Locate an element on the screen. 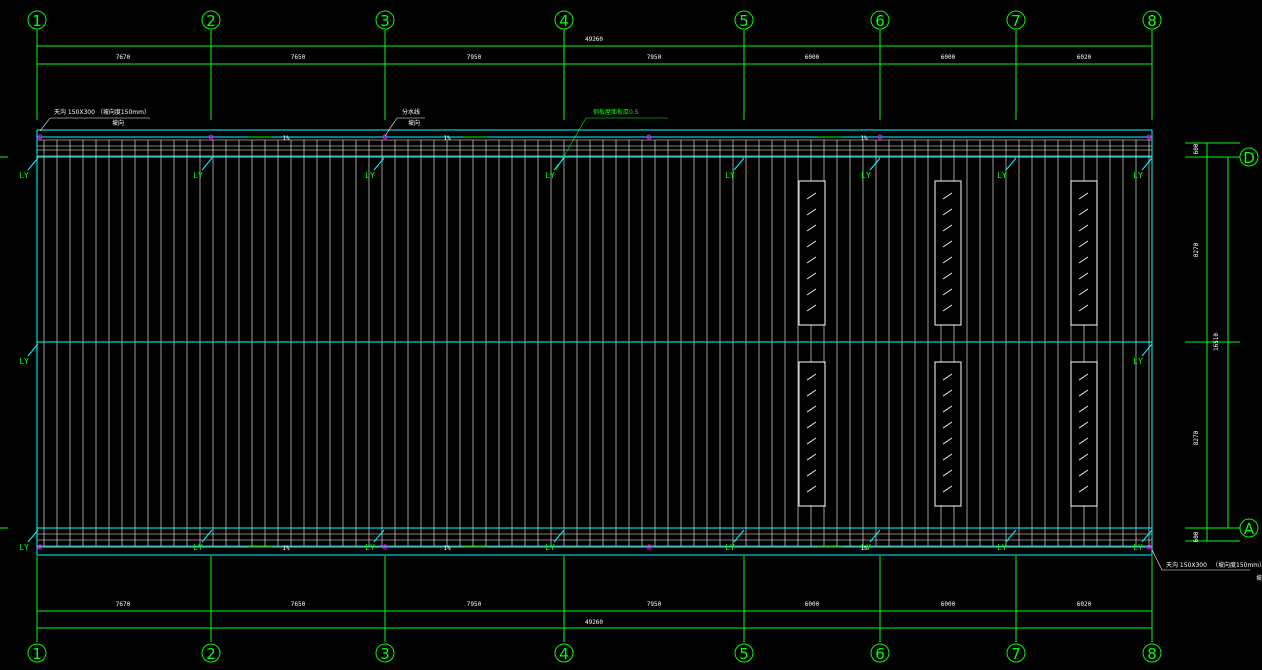 This screenshot has height=670, width=1262. note-watershed-sub: 坡向 is located at coordinates (414, 123).